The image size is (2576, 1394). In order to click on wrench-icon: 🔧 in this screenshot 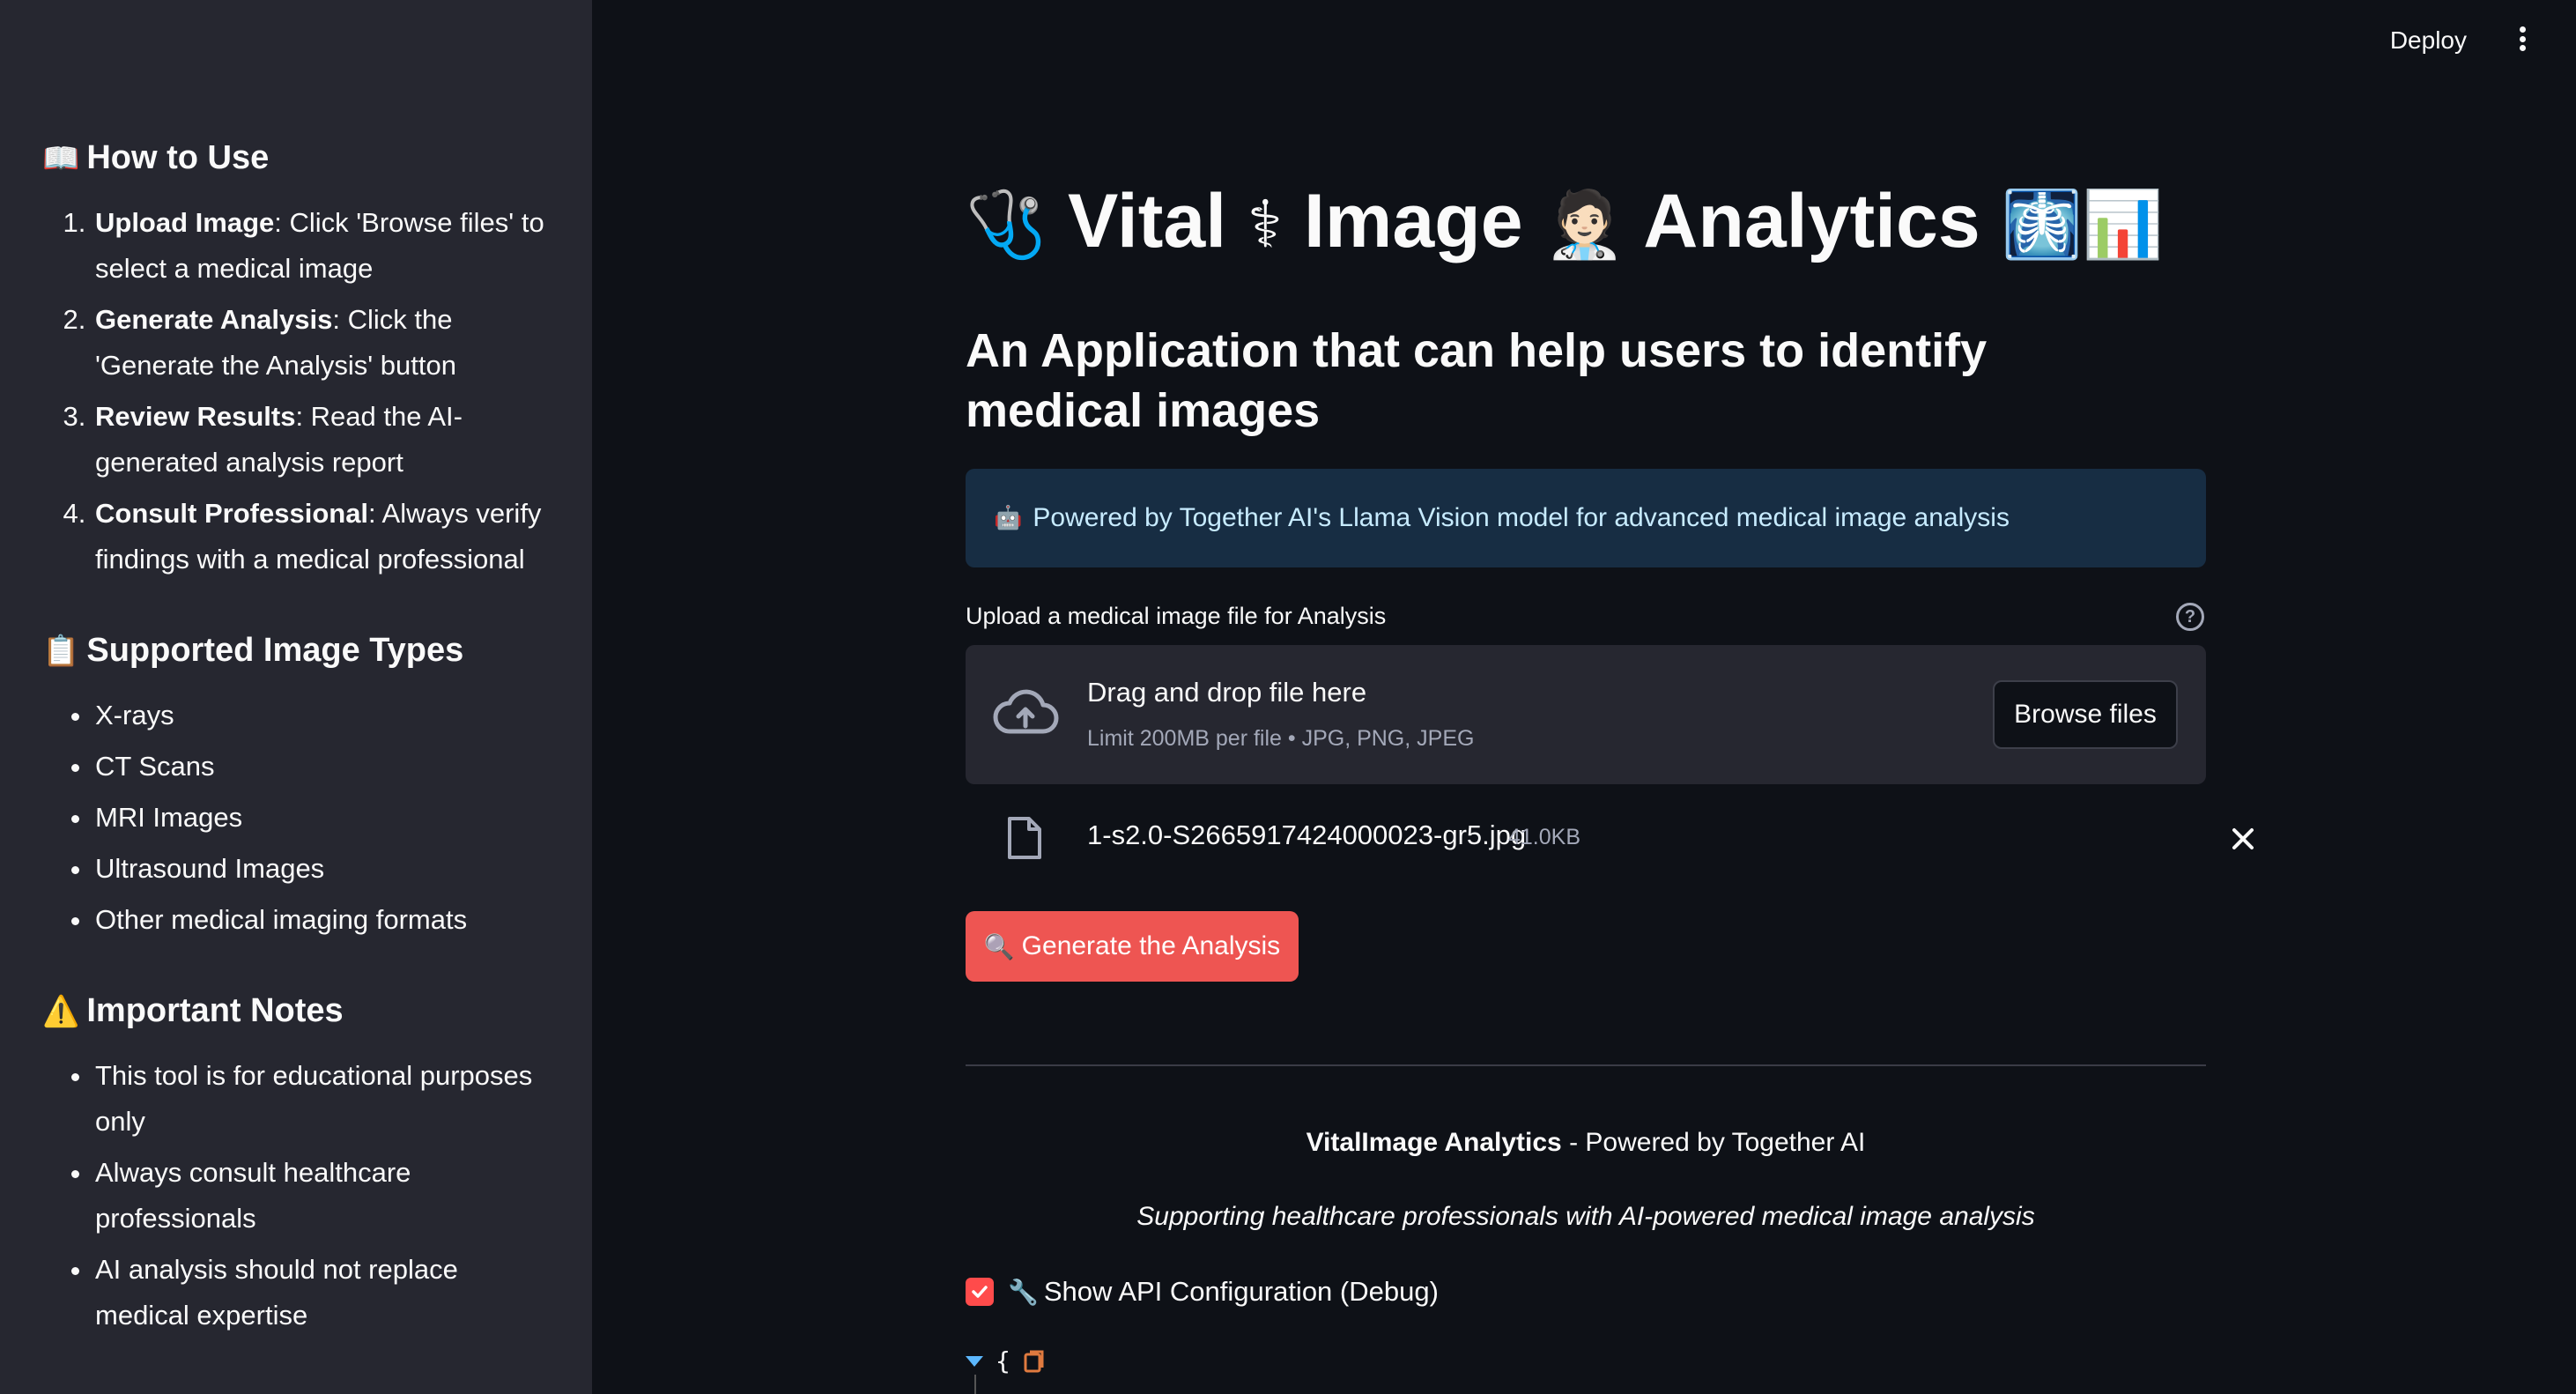, I will do `click(1023, 1292)`.